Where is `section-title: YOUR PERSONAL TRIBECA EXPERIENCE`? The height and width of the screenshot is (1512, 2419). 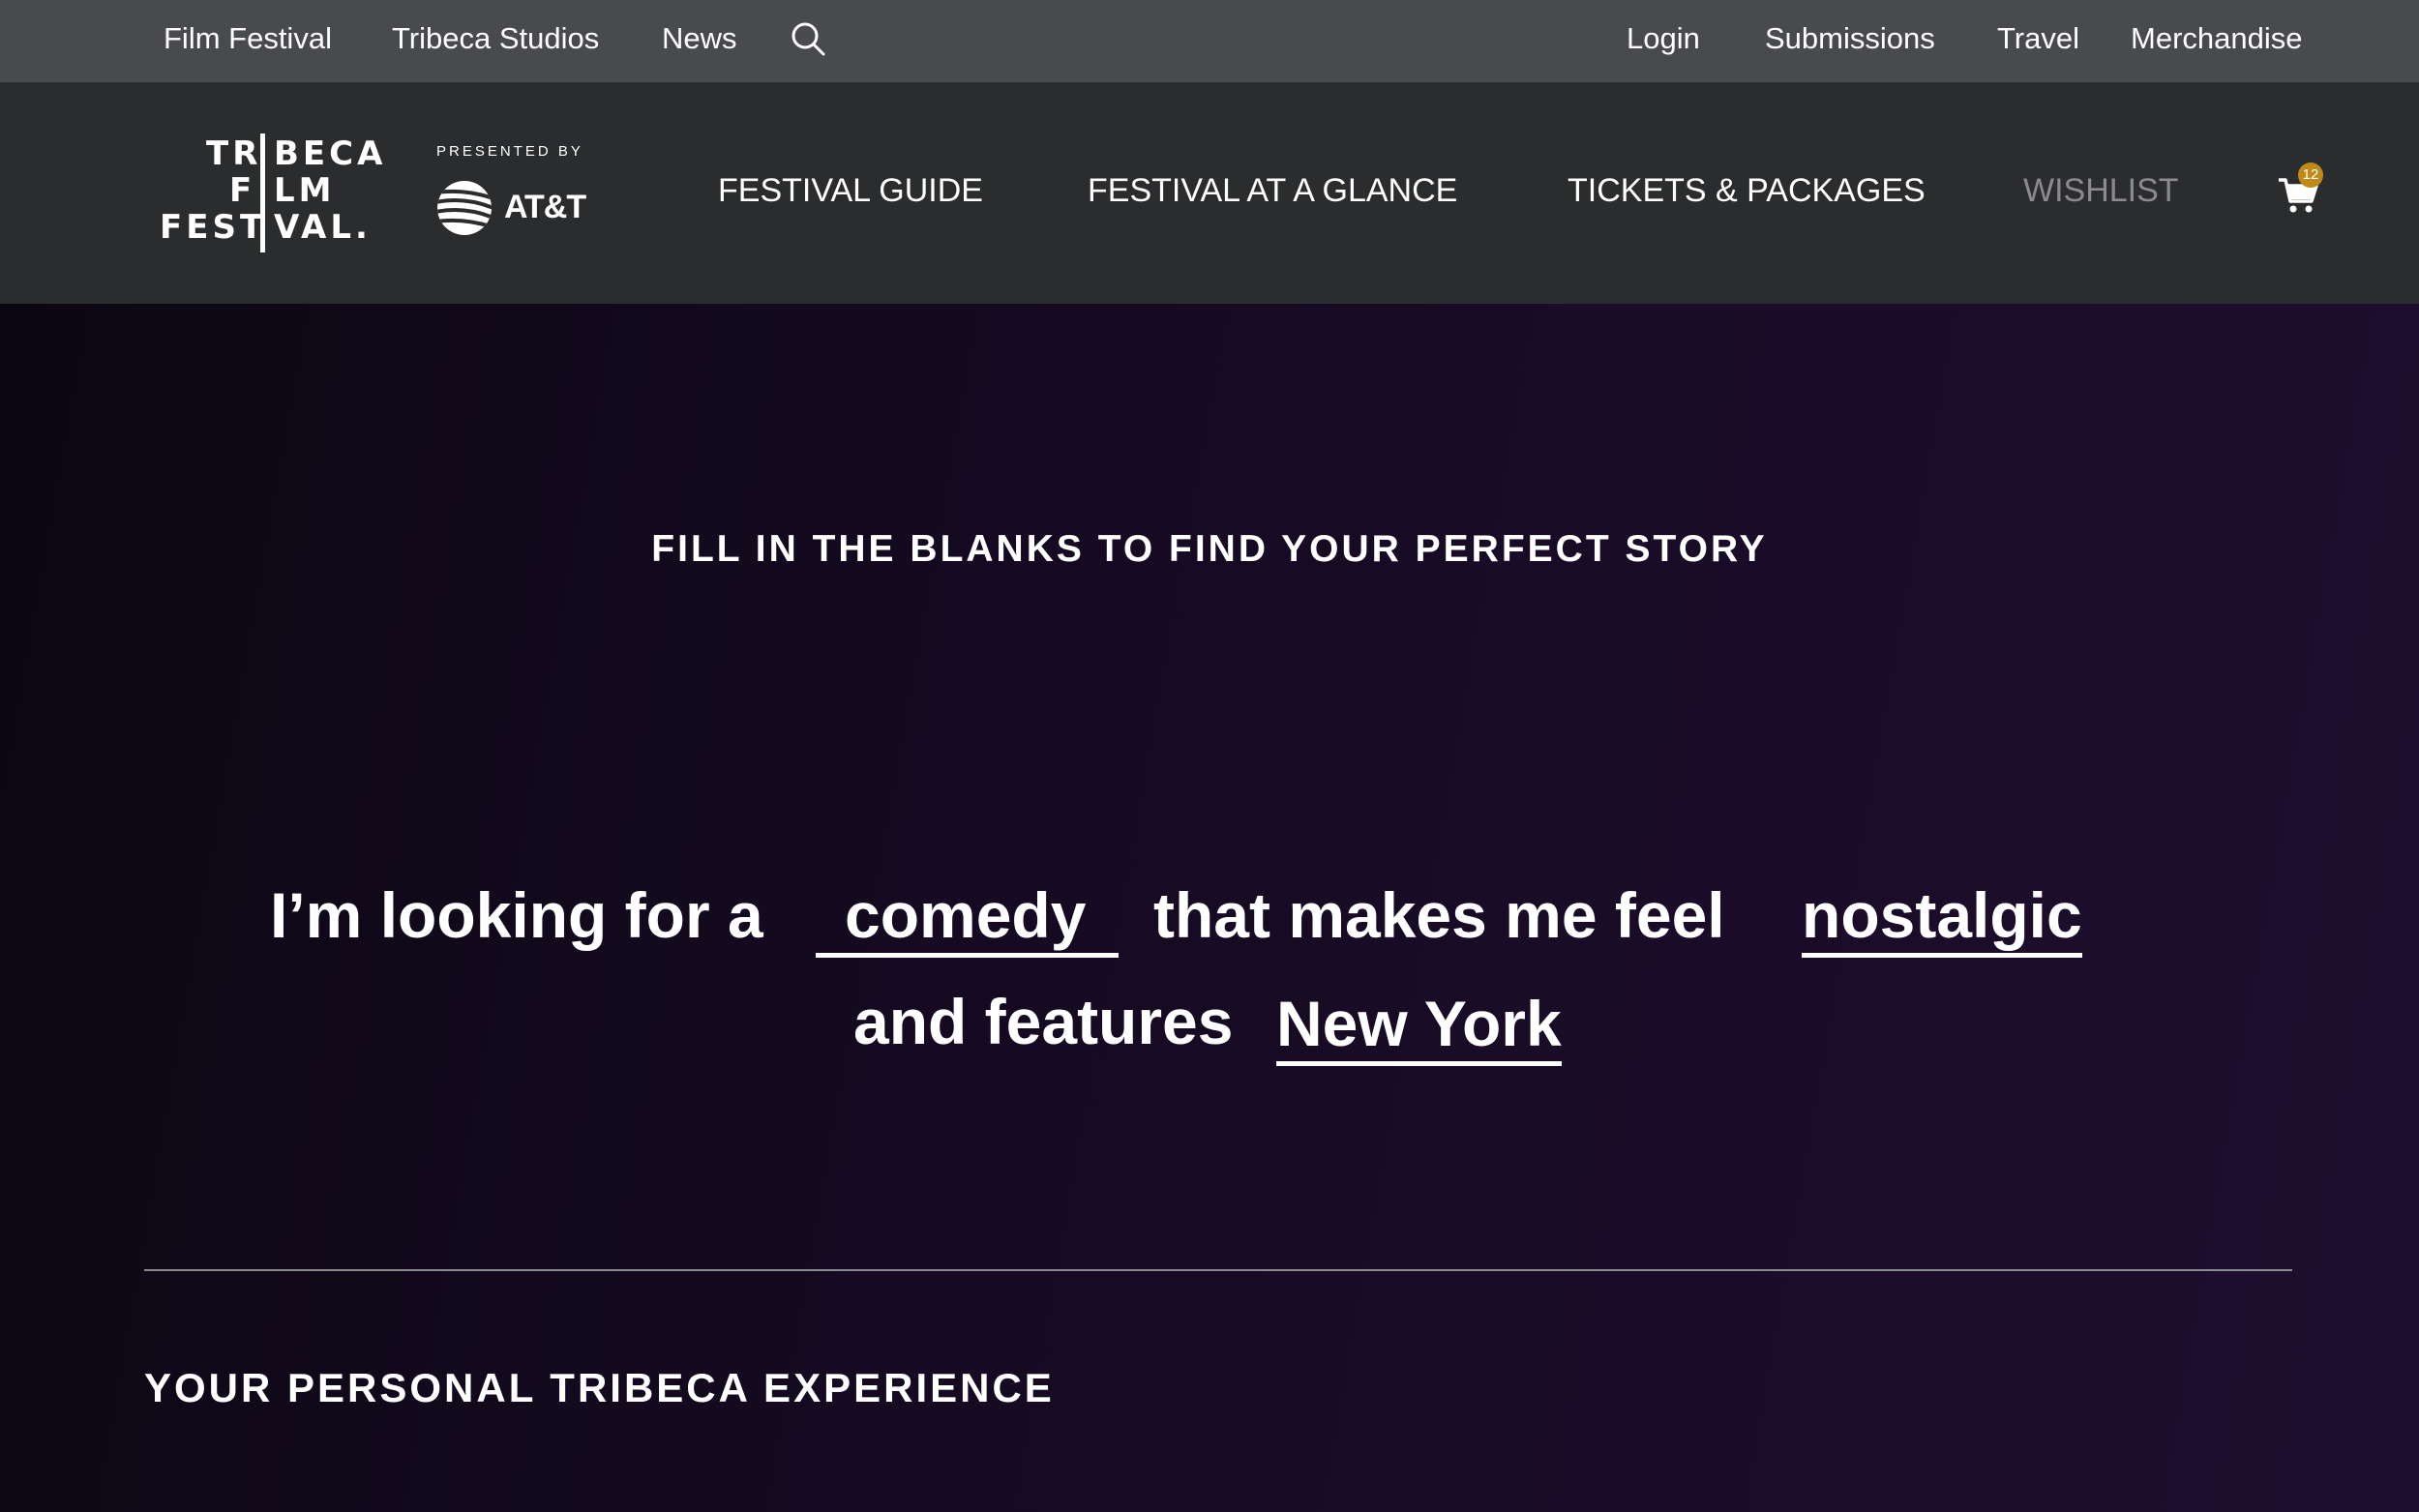 section-title: YOUR PERSONAL TRIBECA EXPERIENCE is located at coordinates (599, 1388).